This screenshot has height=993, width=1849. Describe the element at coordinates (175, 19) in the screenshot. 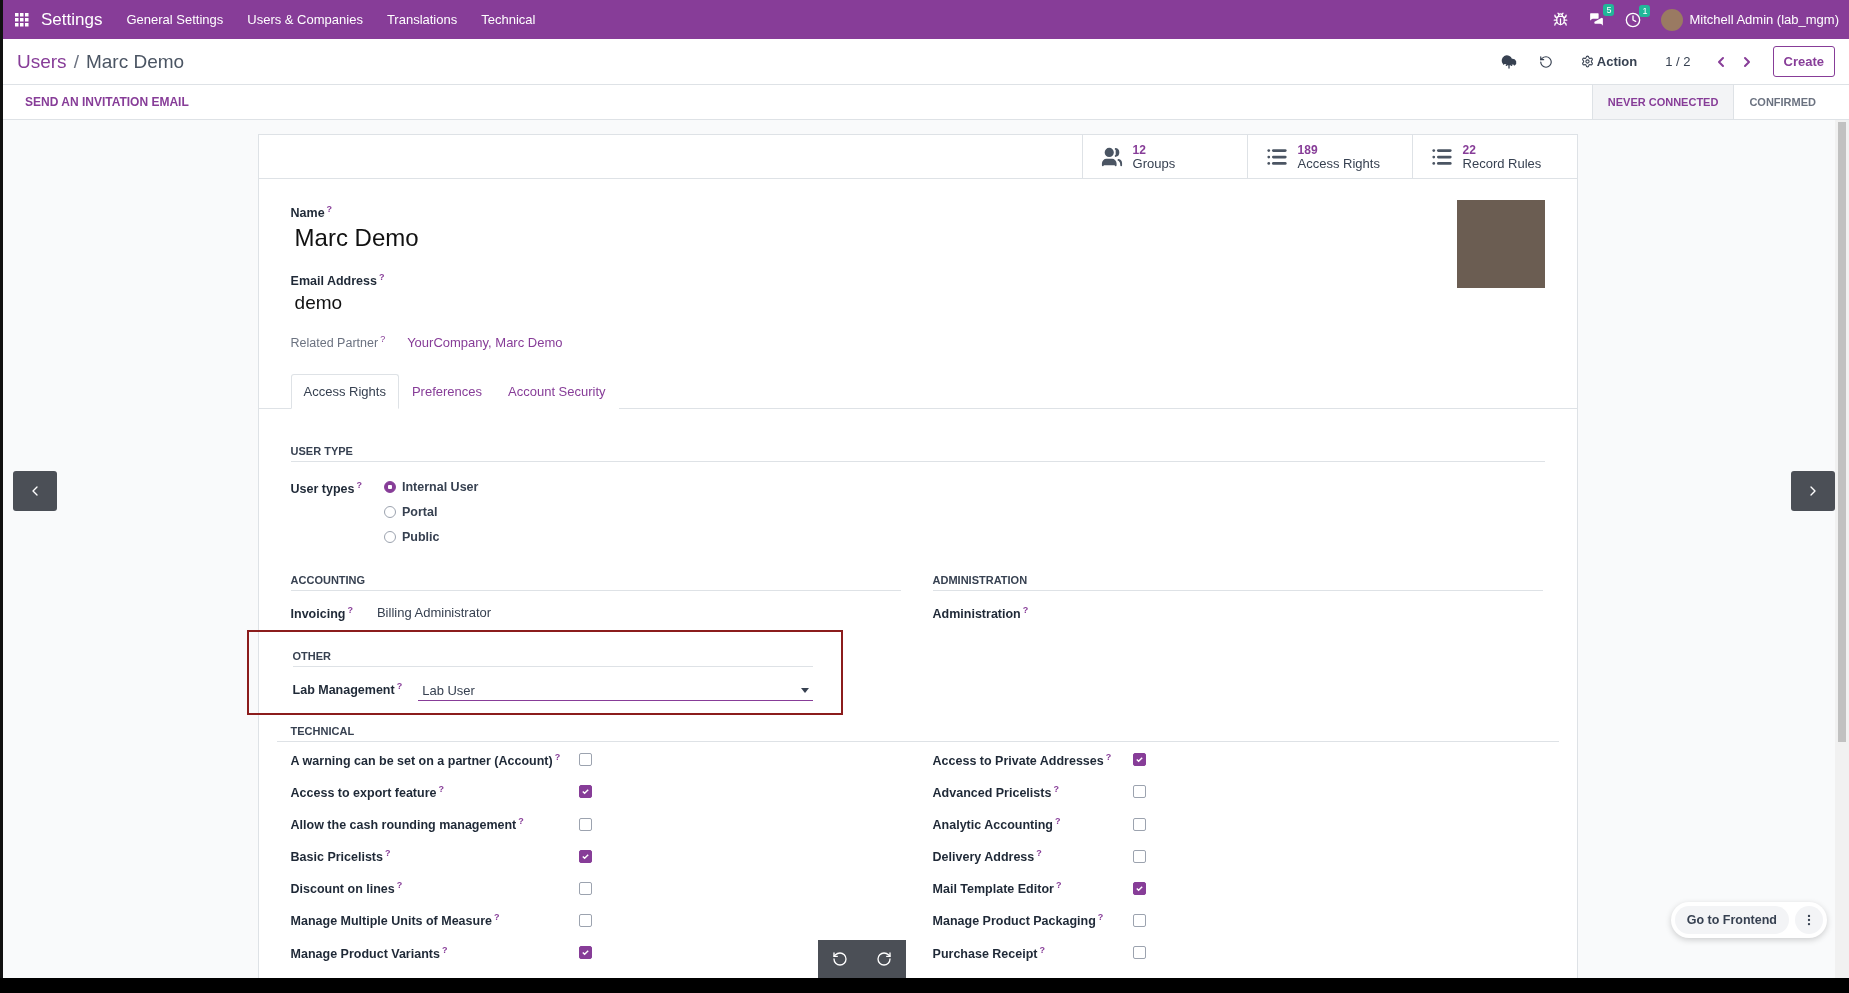

I see `menu-item: General Settings` at that location.